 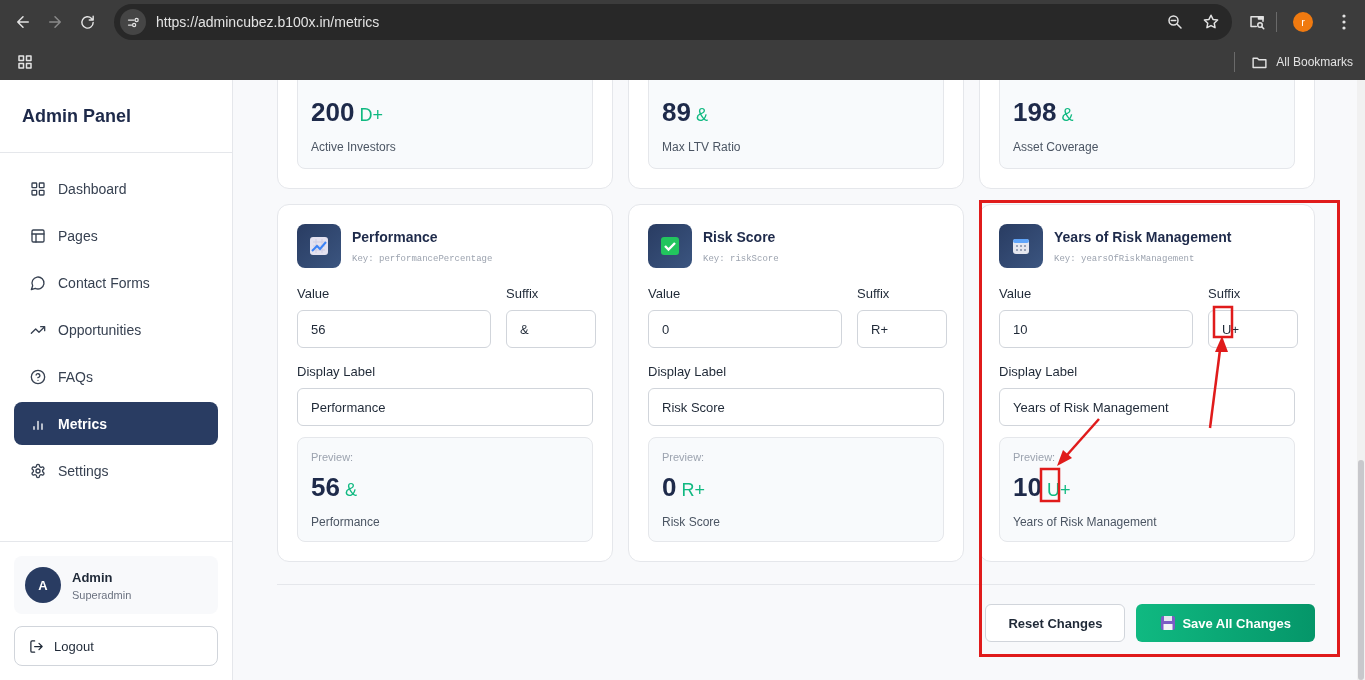 I want to click on preview-label: Asset Coverage, so click(x=1056, y=147).